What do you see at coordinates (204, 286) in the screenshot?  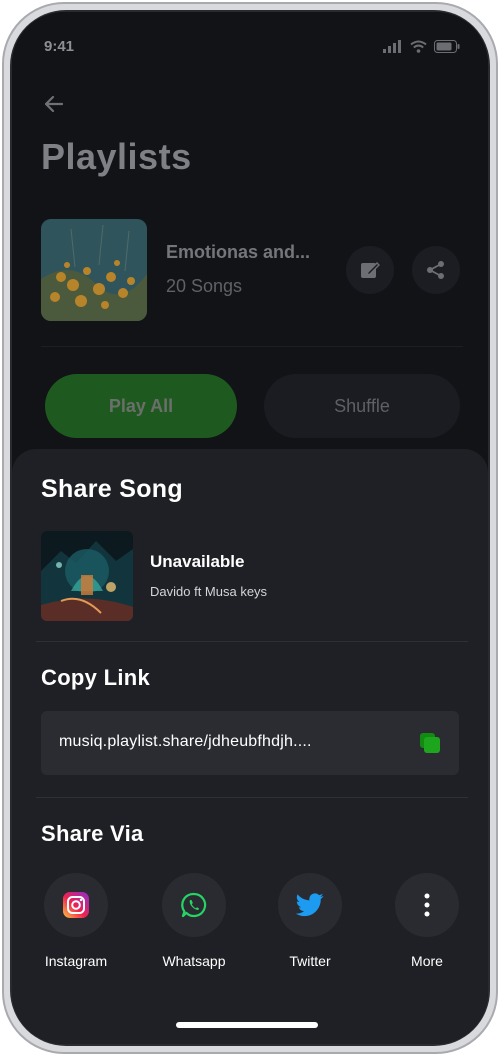 I see `playlist-song-count: 20 Songs` at bounding box center [204, 286].